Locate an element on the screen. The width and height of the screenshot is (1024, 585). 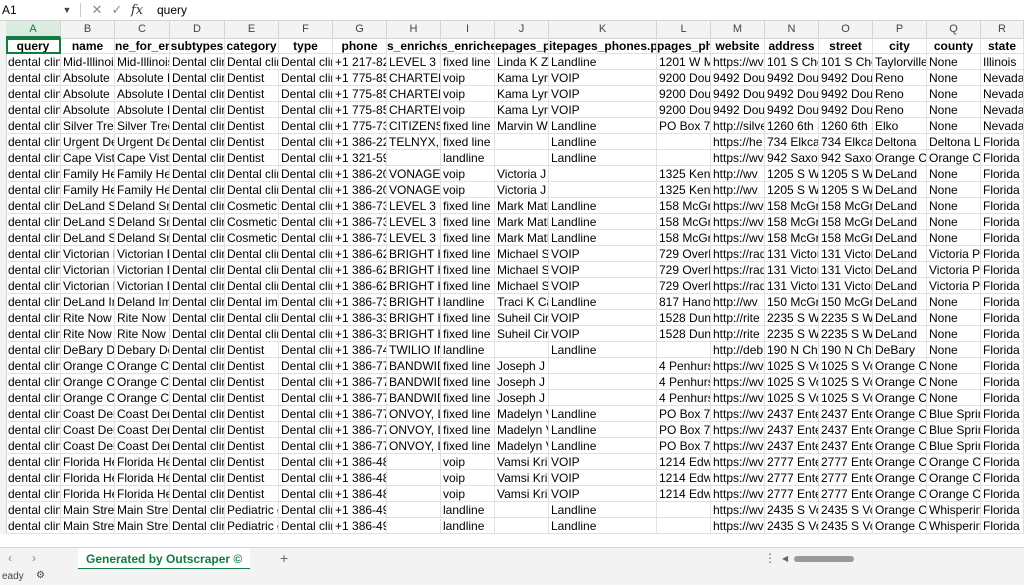
table-cell: None is located at coordinates (954, 190).